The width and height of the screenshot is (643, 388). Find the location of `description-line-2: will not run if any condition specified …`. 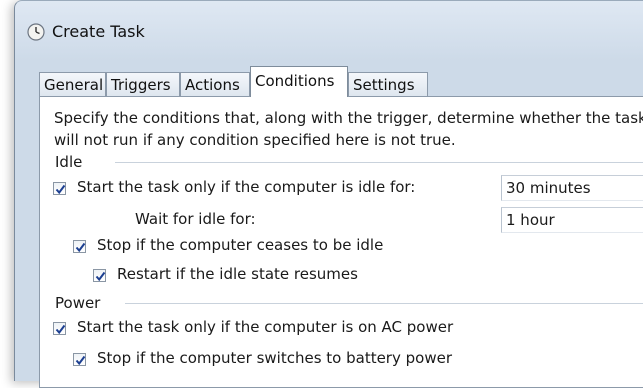

description-line-2: will not run if any condition specified … is located at coordinates (255, 140).